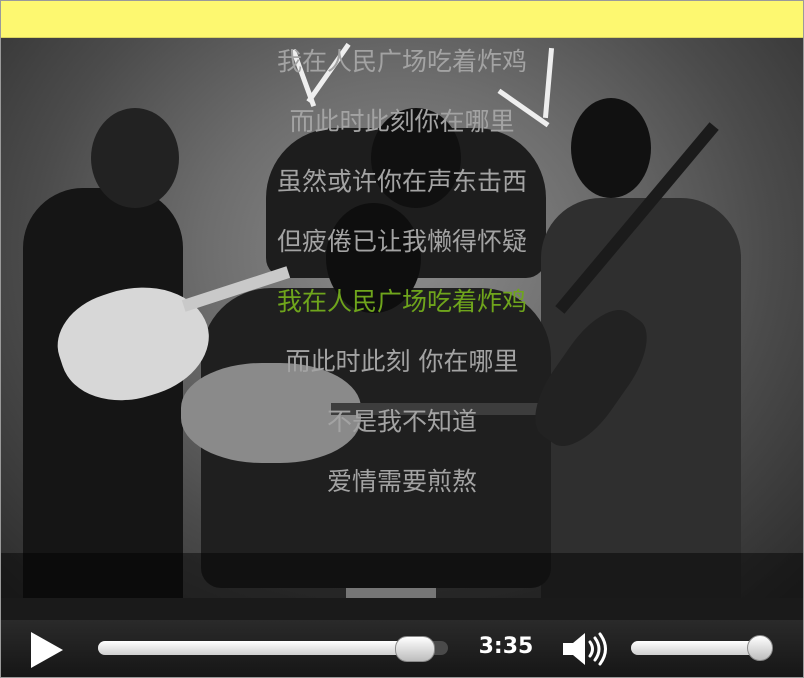  I want to click on seek-bar, so click(273, 649).